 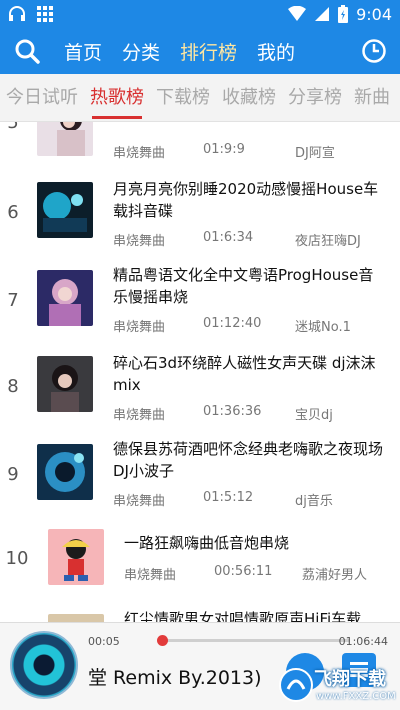 I want to click on list-item: 10 一路狂飙嗨曲低音炮串烧 串烧舞曲 00:56:11 荔浦好男人, so click(x=200, y=563).